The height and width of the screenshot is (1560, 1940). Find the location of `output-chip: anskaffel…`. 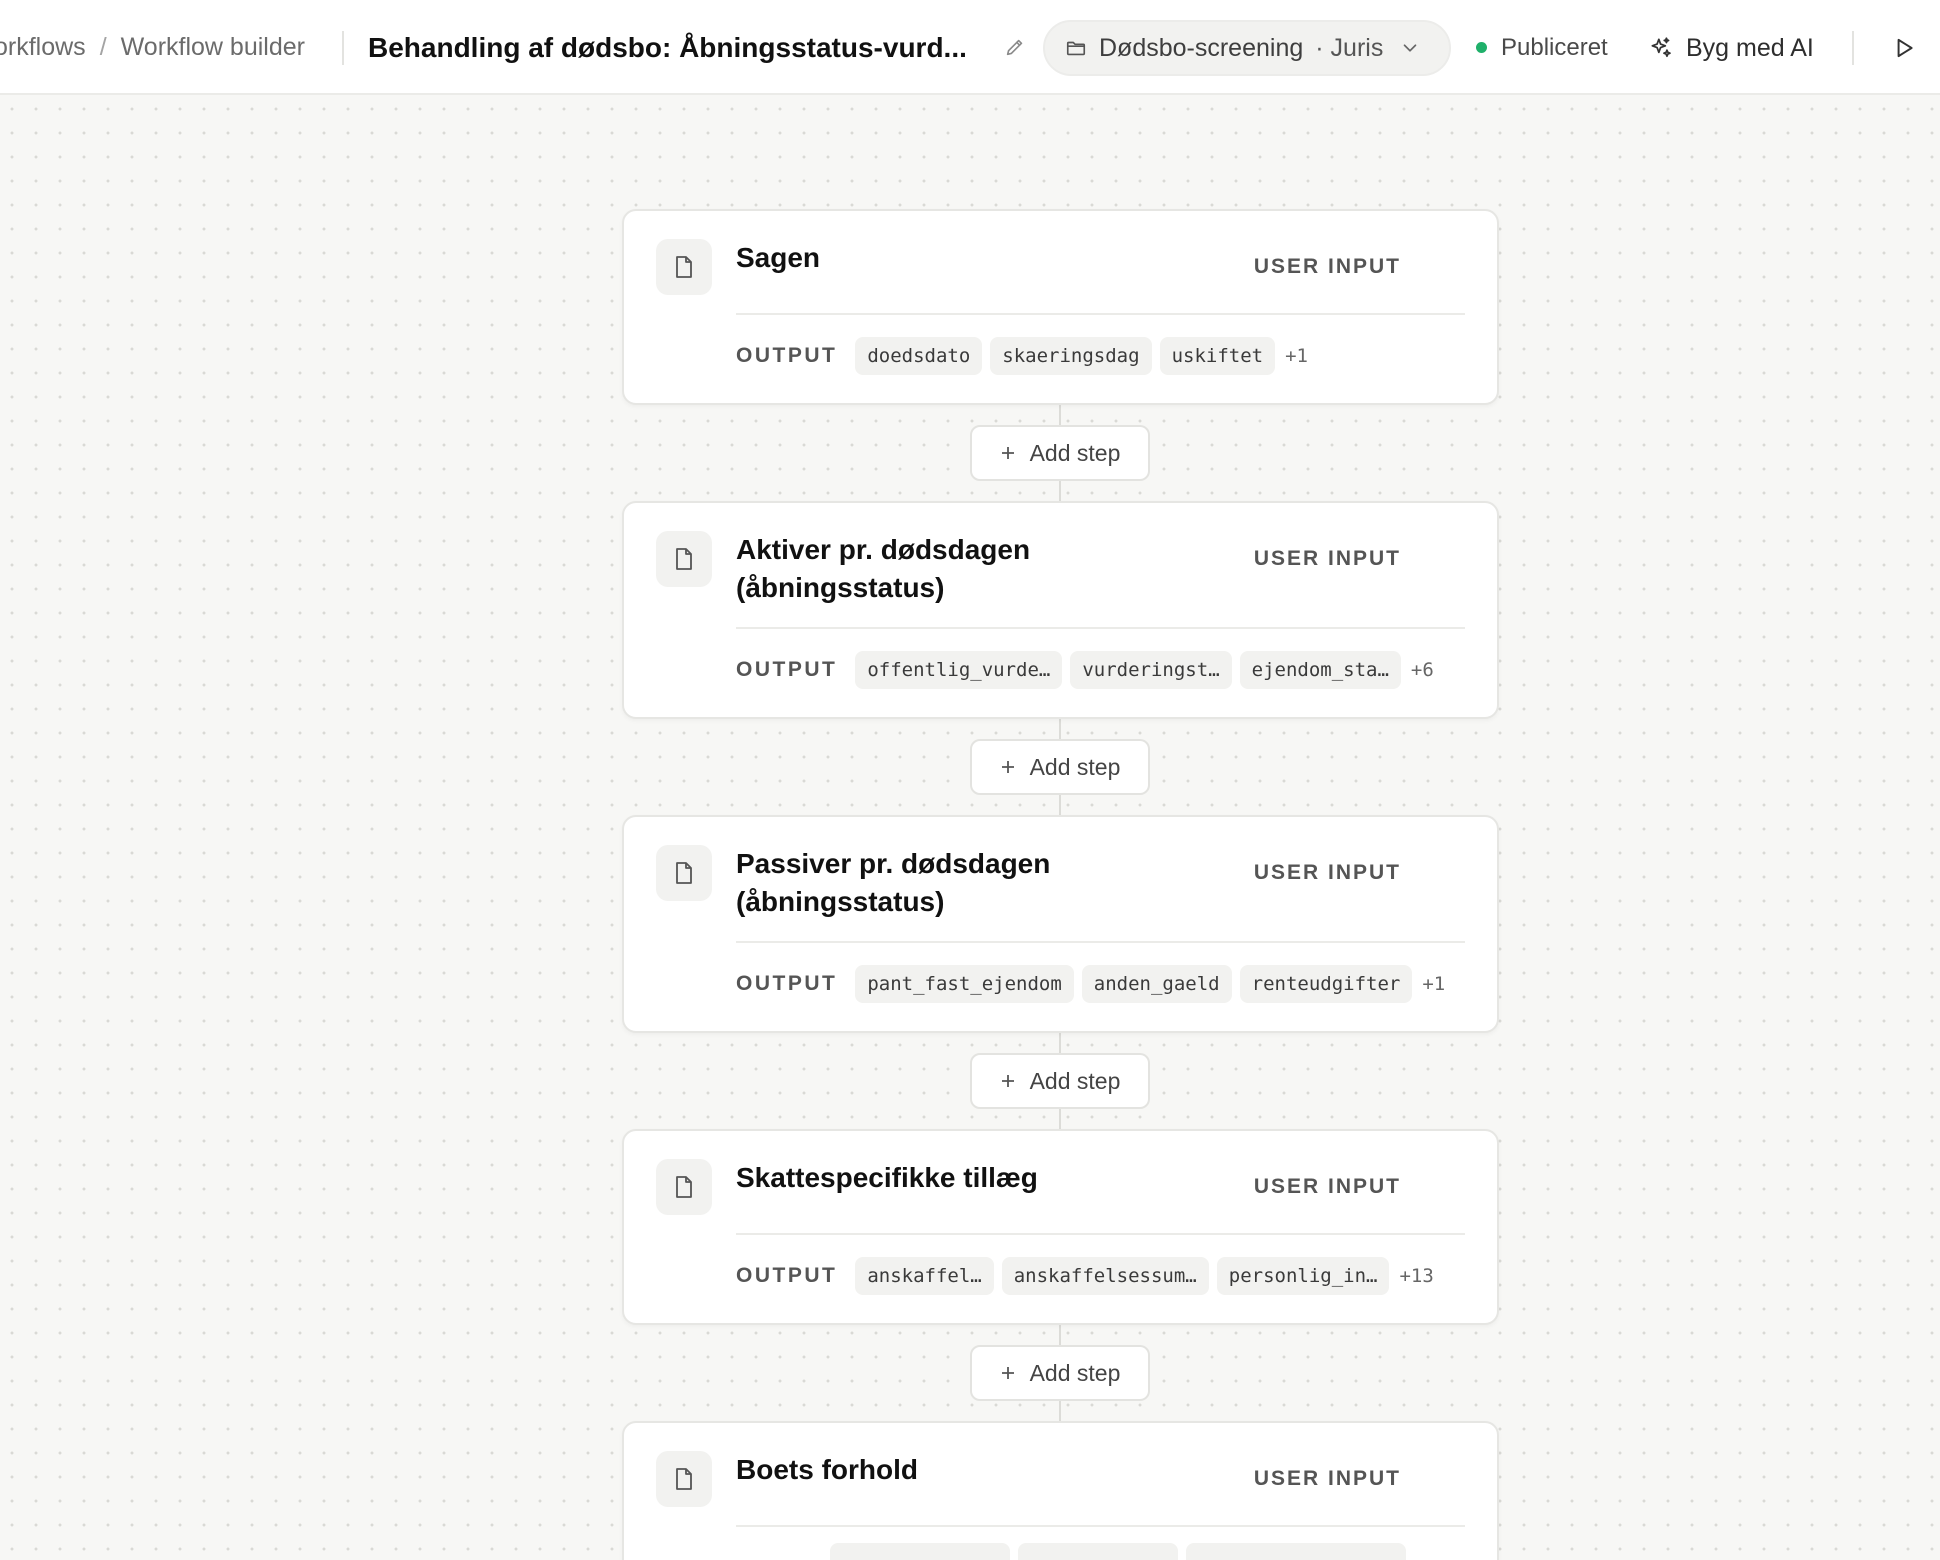

output-chip: anskaffel… is located at coordinates (924, 1276).